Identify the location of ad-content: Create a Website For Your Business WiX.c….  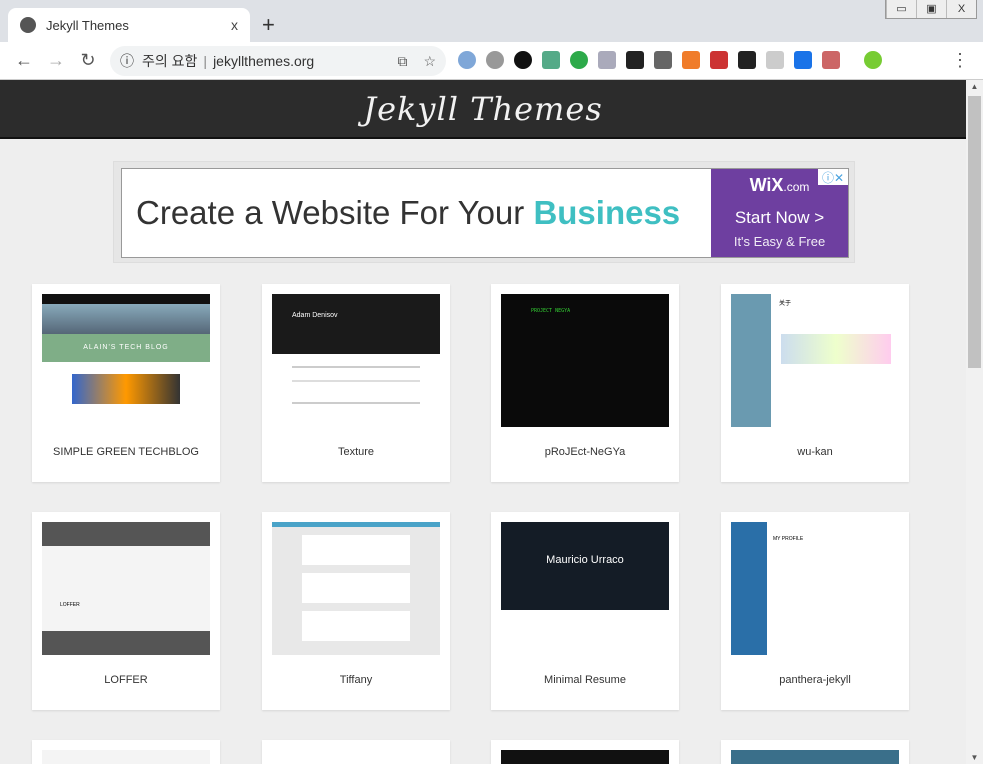
(485, 213).